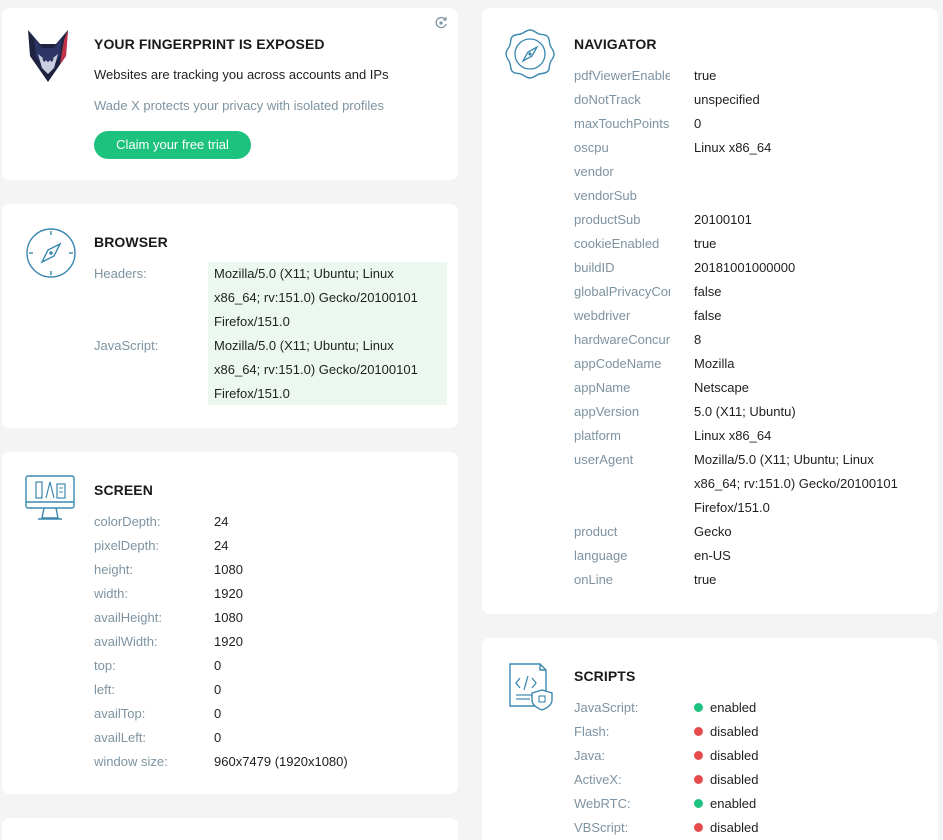  What do you see at coordinates (713, 531) in the screenshot?
I see `row-value: Gecko` at bounding box center [713, 531].